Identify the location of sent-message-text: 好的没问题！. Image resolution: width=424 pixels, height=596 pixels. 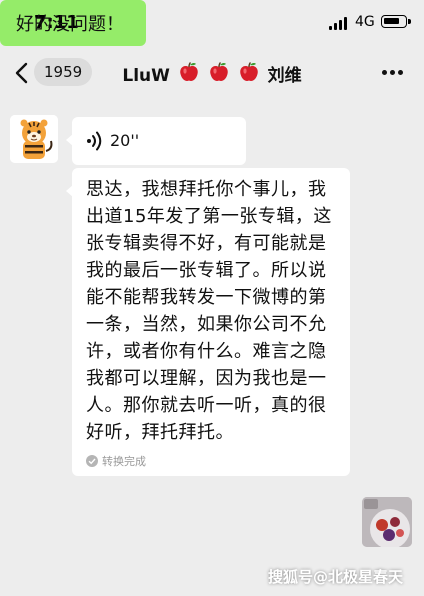
(70, 24).